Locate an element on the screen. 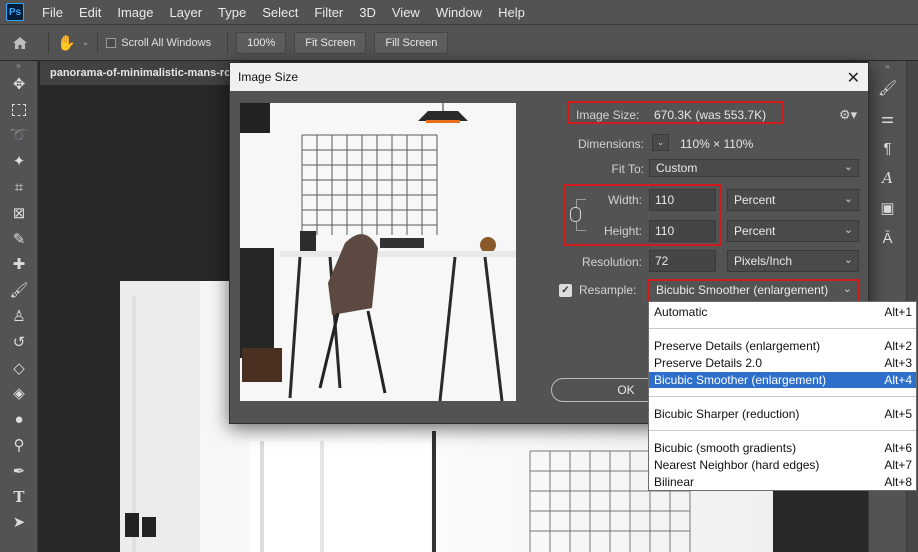  resolution-label: Resolution: is located at coordinates (611, 262).